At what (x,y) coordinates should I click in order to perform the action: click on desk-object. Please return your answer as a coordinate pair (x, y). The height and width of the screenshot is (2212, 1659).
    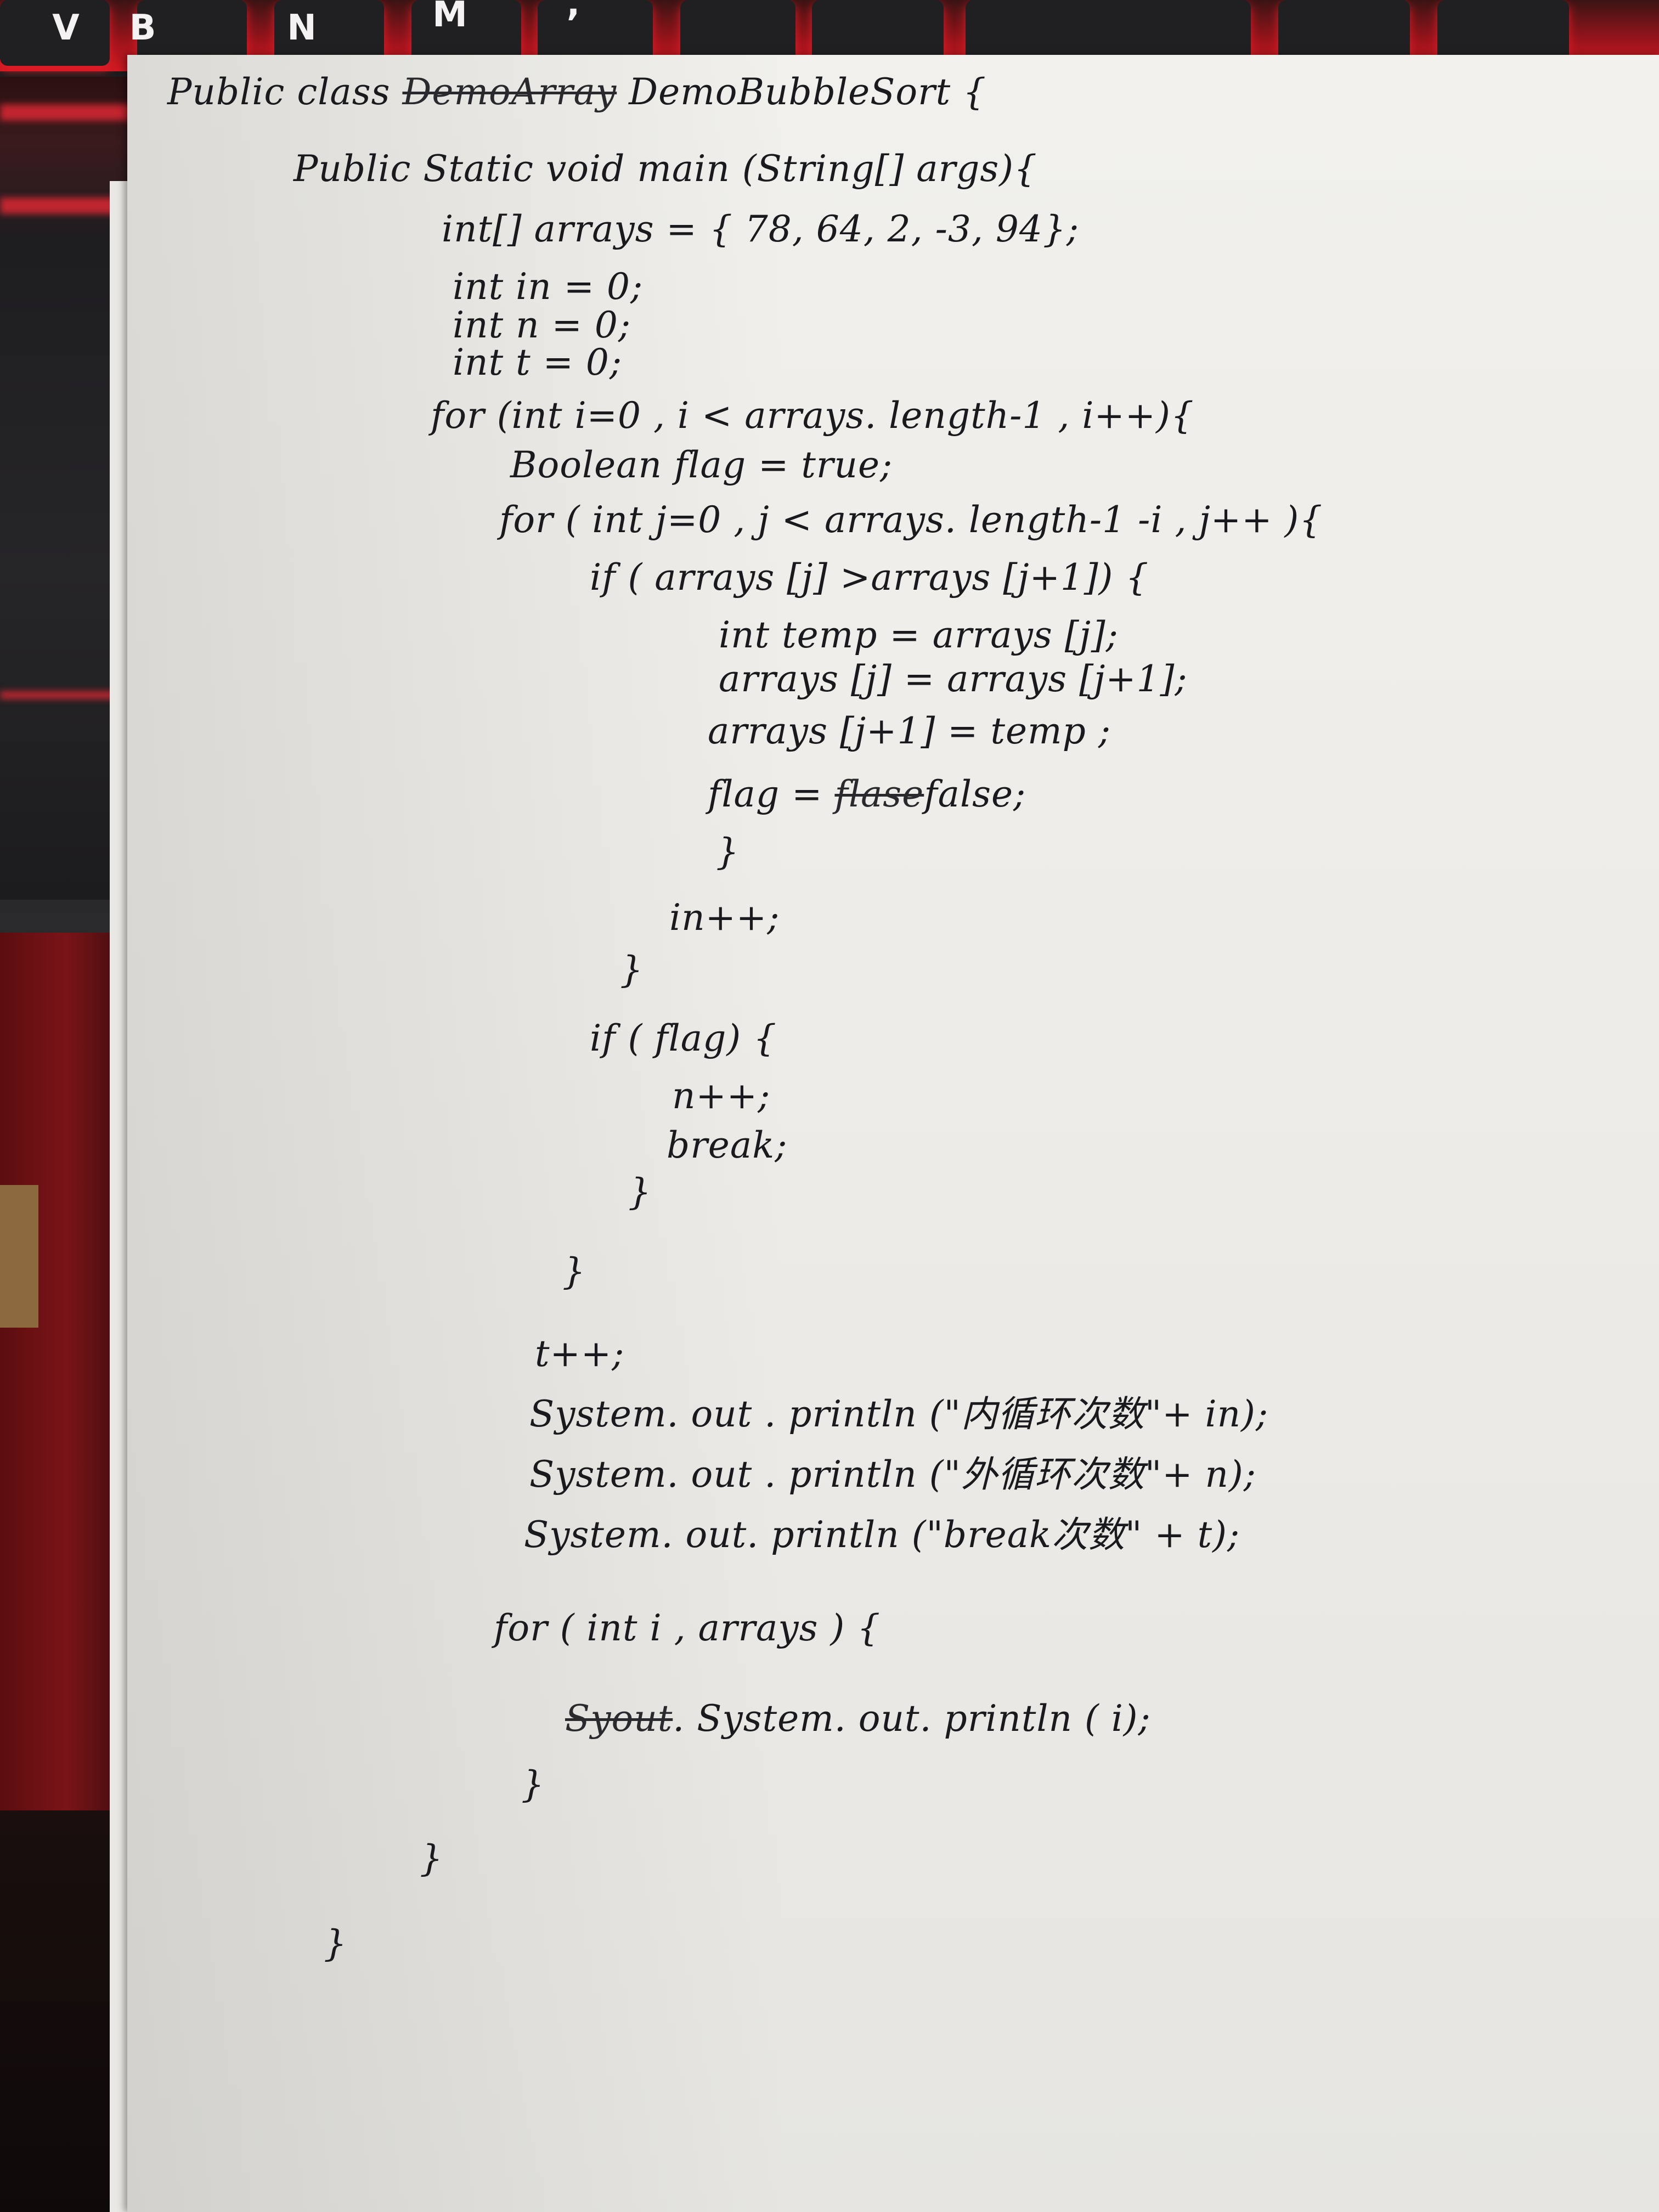
    Looking at the image, I should click on (19, 1256).